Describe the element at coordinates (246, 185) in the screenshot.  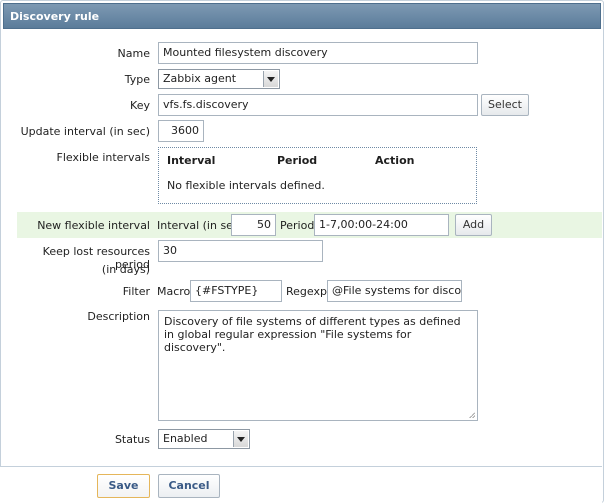
I see `flexible-intervals-empty-text: No flexible intervals defined.` at that location.